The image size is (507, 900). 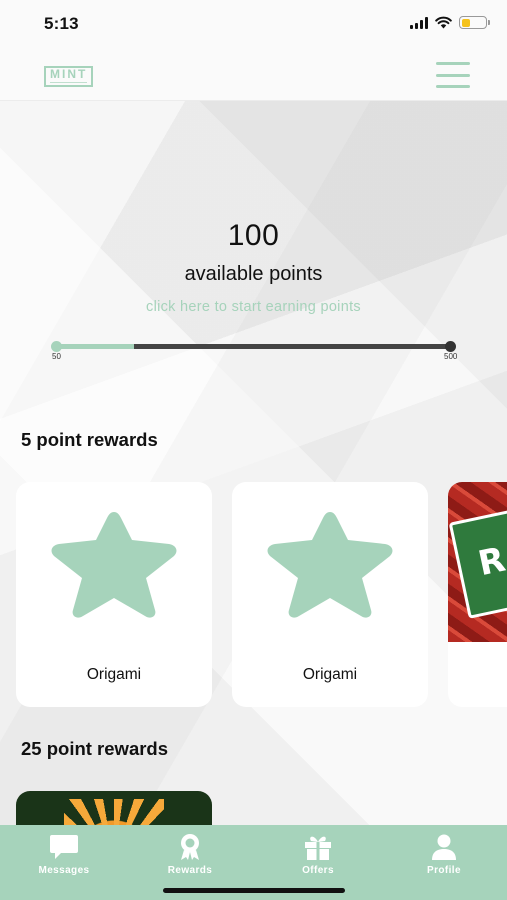 What do you see at coordinates (61, 23) in the screenshot?
I see `status-time: 5:13` at bounding box center [61, 23].